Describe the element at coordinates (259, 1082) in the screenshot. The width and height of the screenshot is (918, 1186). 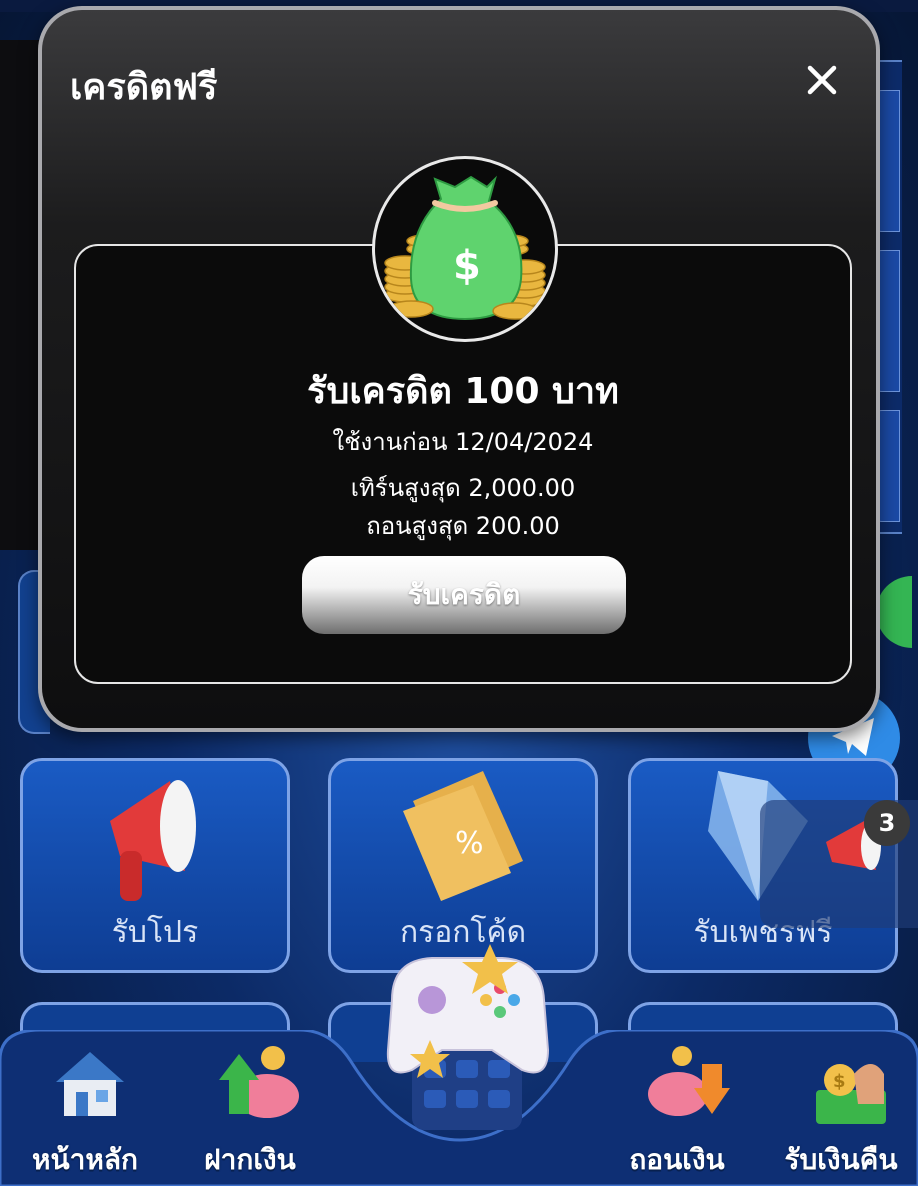
I see `piggy-bank-deposit-icon` at that location.